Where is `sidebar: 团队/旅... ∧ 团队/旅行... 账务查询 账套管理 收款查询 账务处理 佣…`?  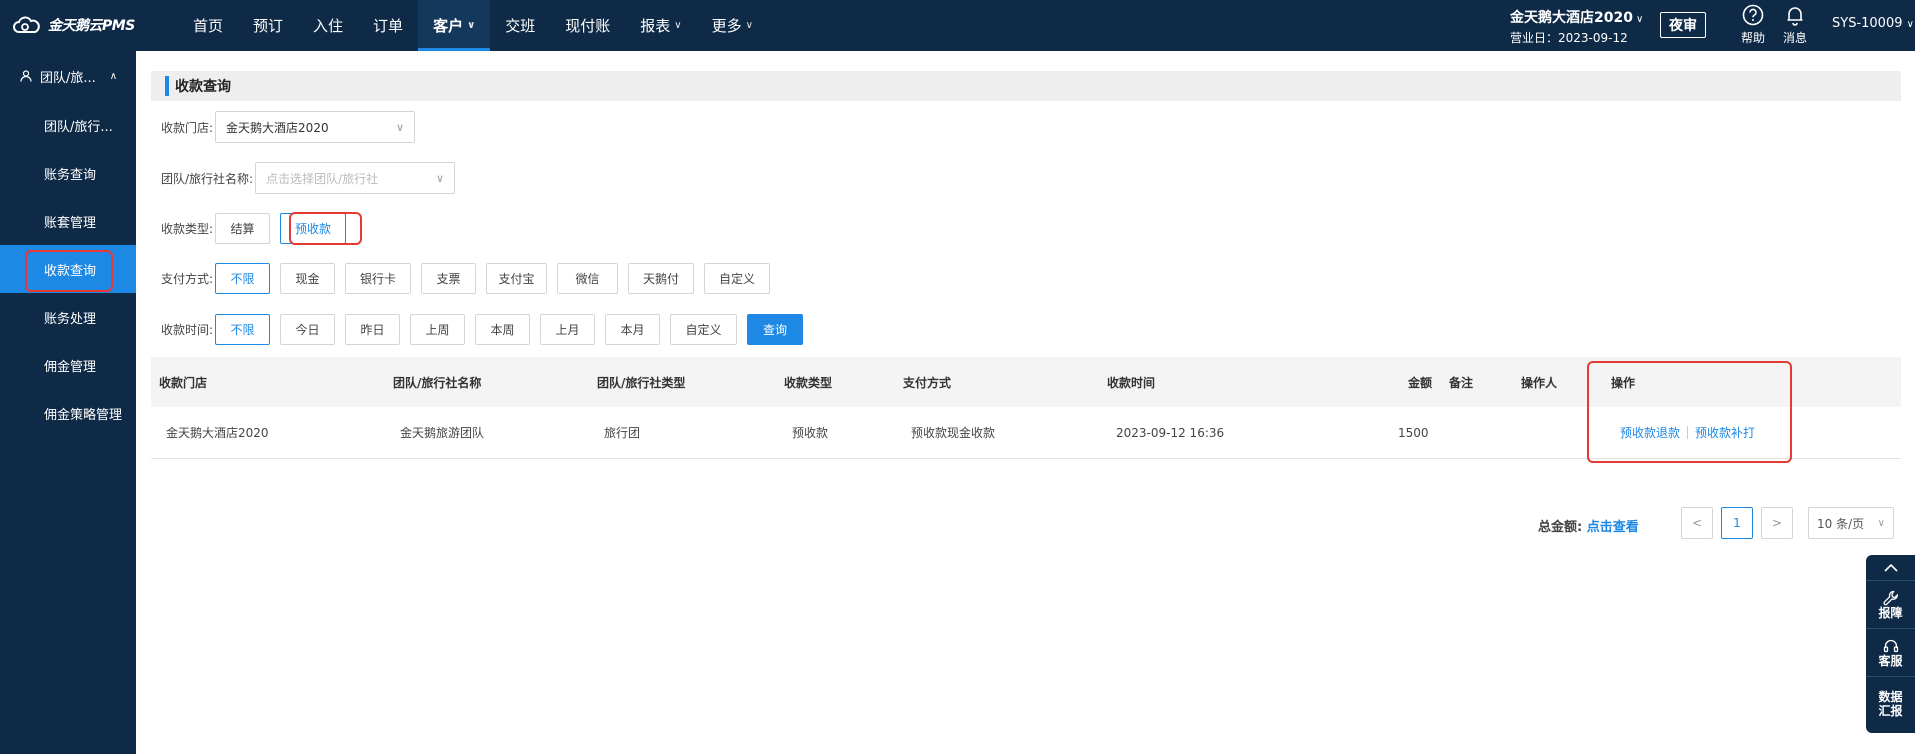
sidebar: 团队/旅... ∧ 团队/旅行... 账务查询 账套管理 收款查询 账务处理 佣… is located at coordinates (68, 402).